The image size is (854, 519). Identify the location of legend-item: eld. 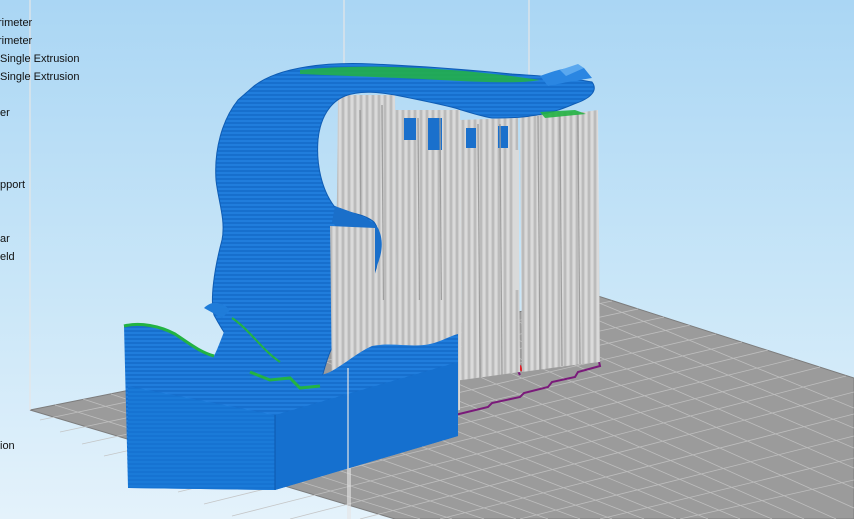
(7, 257).